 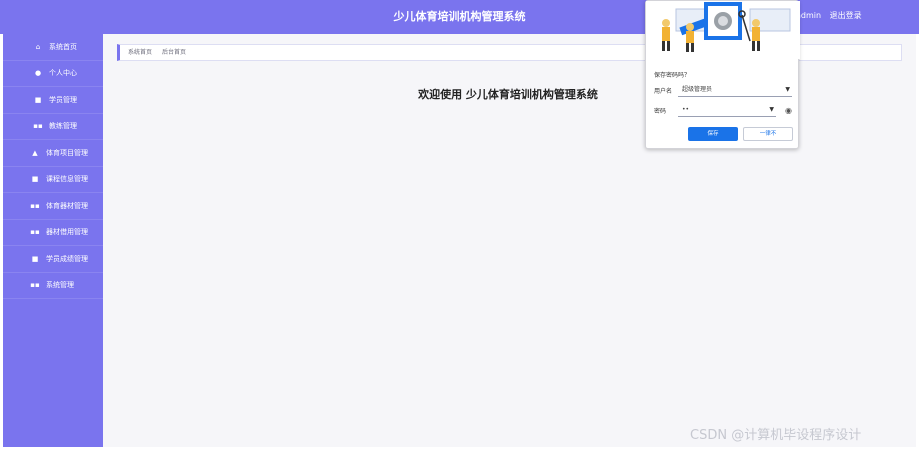 I want to click on username-row: 用户名 超级管理员 ▼, so click(x=723, y=90).